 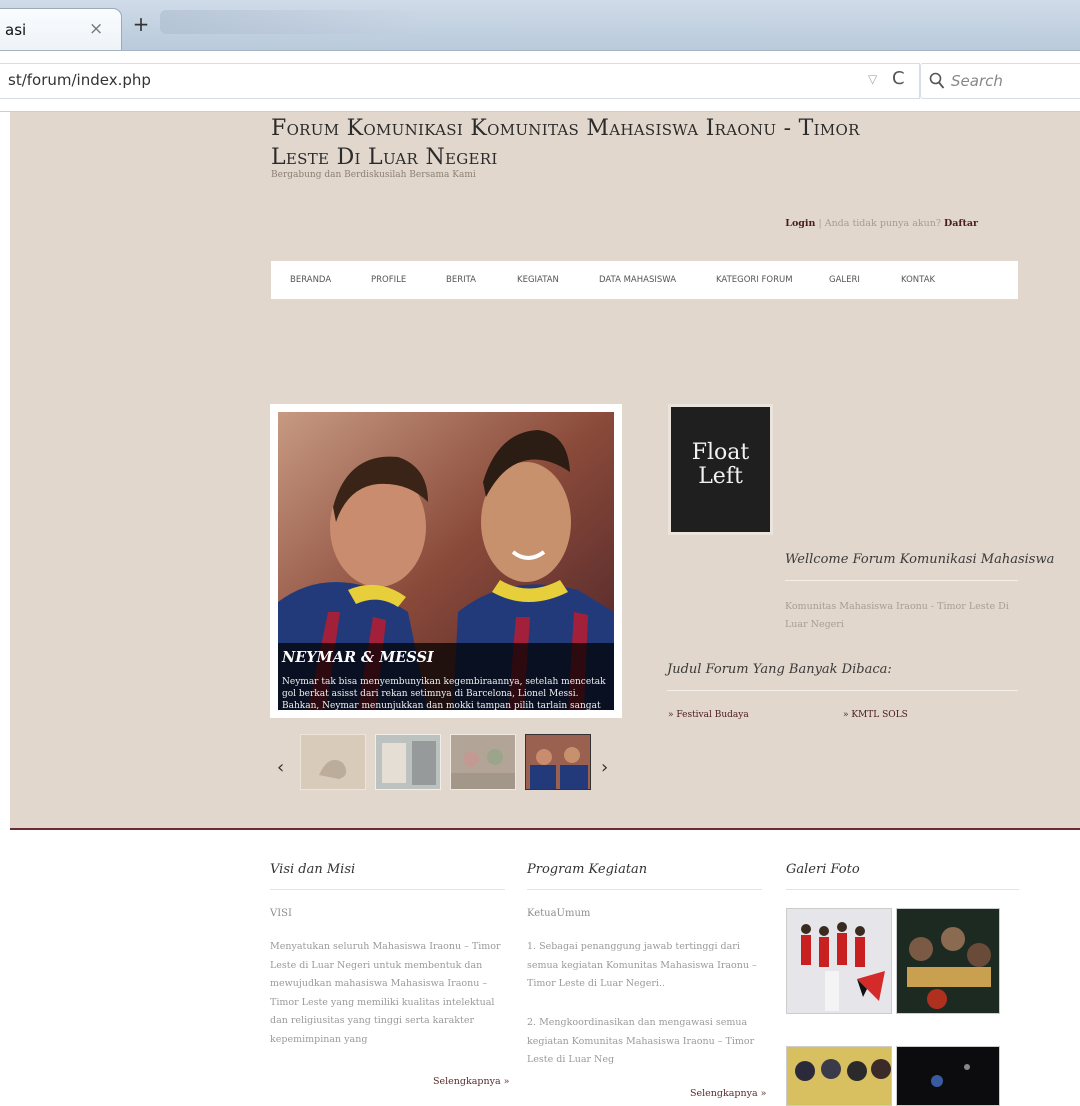 I want to click on float-left-image: Float Left, so click(x=720, y=469).